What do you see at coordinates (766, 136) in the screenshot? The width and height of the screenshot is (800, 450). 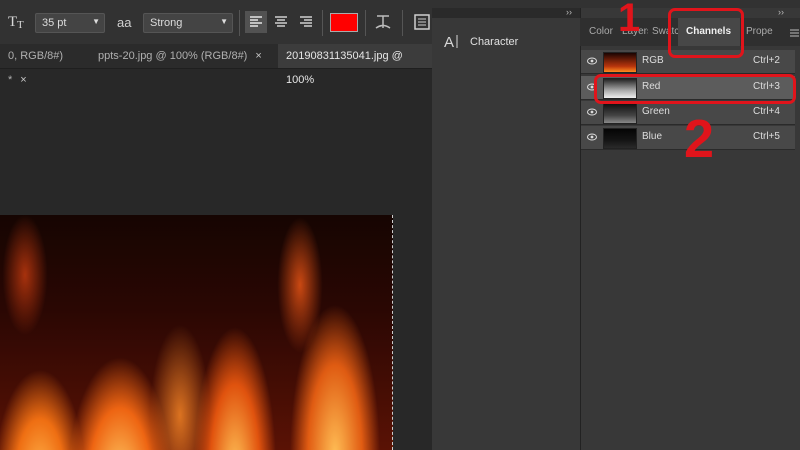 I see `channel-shortcut: Ctrl+5` at bounding box center [766, 136].